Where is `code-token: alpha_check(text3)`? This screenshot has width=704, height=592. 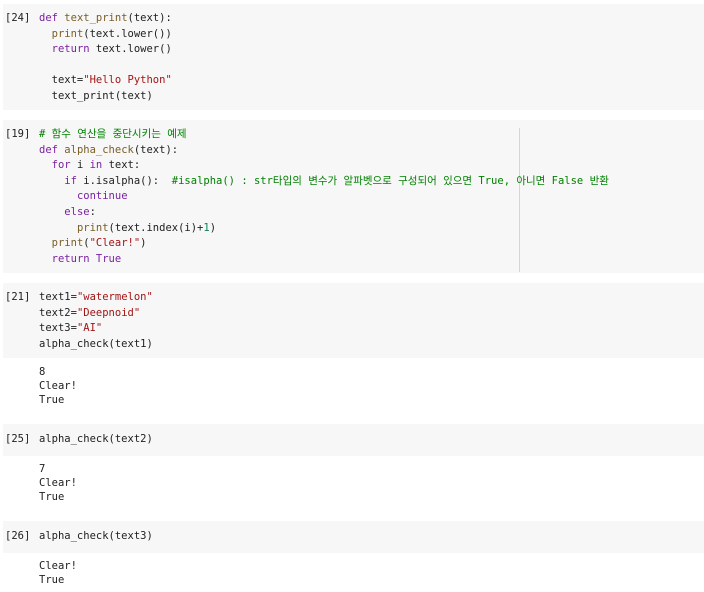
code-token: alpha_check(text3) is located at coordinates (96, 536).